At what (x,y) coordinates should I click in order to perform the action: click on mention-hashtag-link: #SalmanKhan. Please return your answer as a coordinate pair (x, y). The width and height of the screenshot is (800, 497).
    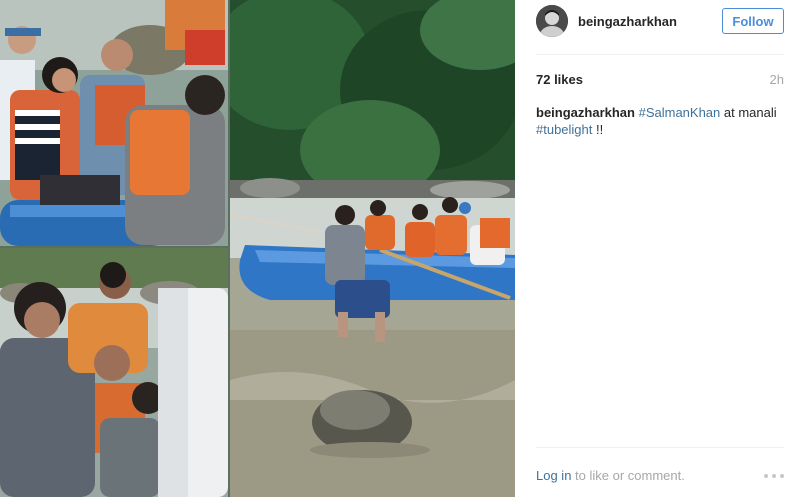
    Looking at the image, I should click on (680, 112).